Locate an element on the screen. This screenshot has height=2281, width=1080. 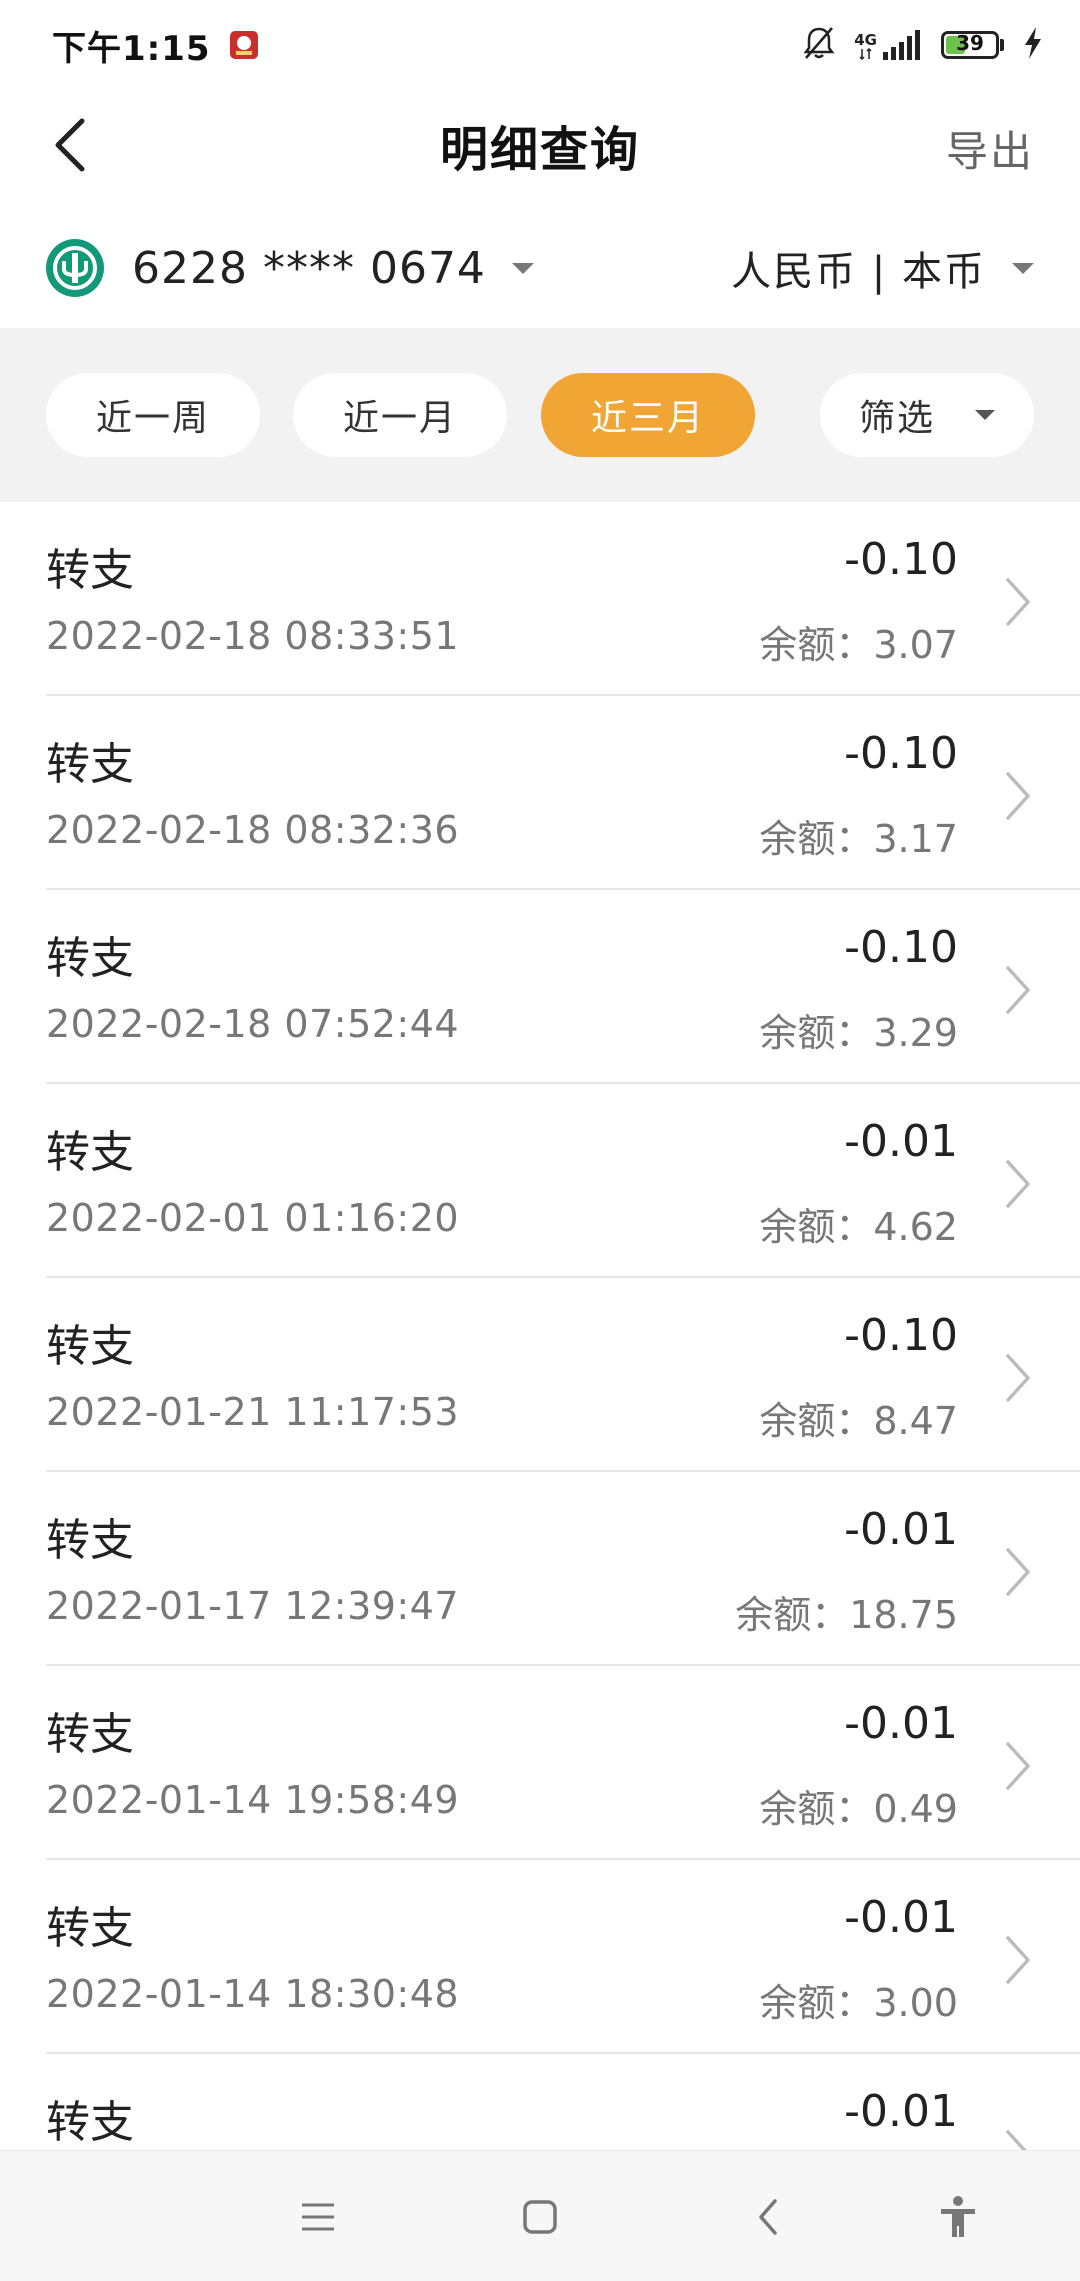
filter-chip-month: 近一月 is located at coordinates (400, 415).